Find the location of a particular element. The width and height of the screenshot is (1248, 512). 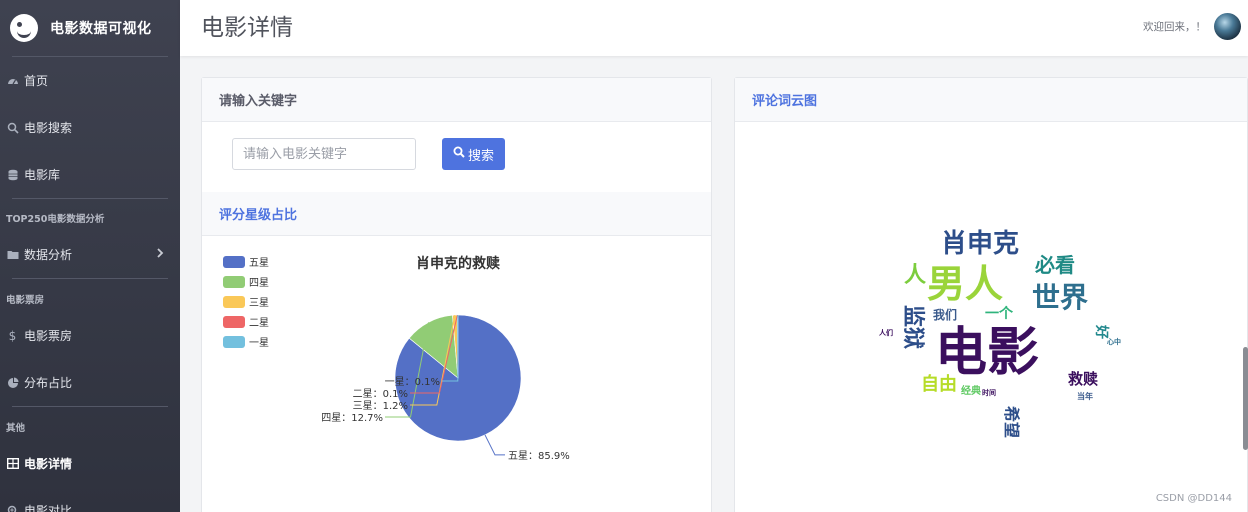

sidebar-item-search: 电影搜索 is located at coordinates (90, 127).